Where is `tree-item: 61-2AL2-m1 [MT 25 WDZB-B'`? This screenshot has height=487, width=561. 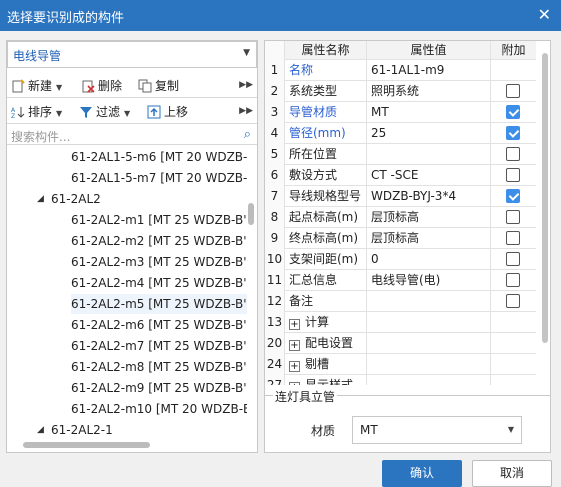
tree-item: 61-2AL2-m1 [MT 25 WDZB-B' is located at coordinates (127, 220).